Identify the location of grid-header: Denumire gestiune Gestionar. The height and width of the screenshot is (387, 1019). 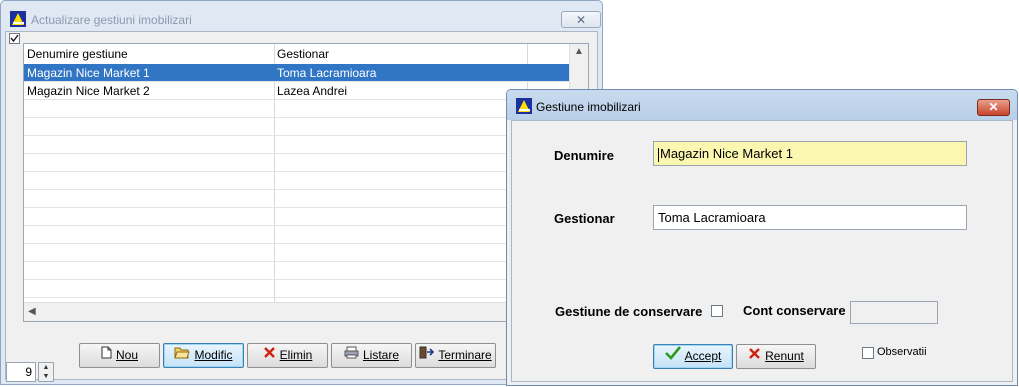
(297, 54).